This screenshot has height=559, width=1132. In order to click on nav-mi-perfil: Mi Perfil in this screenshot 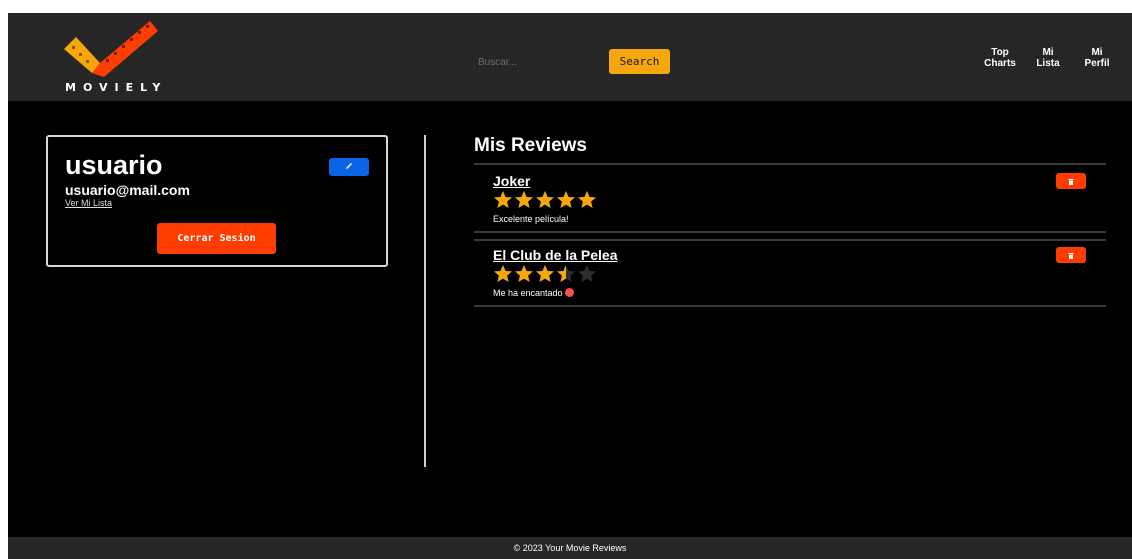, I will do `click(1097, 58)`.